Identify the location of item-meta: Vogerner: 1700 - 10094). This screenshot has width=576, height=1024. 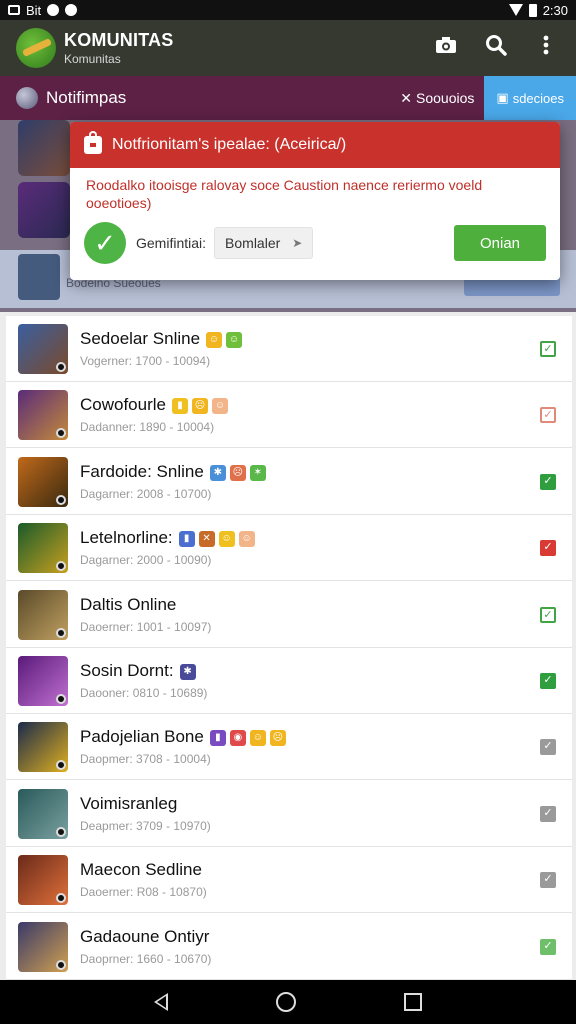
(145, 361).